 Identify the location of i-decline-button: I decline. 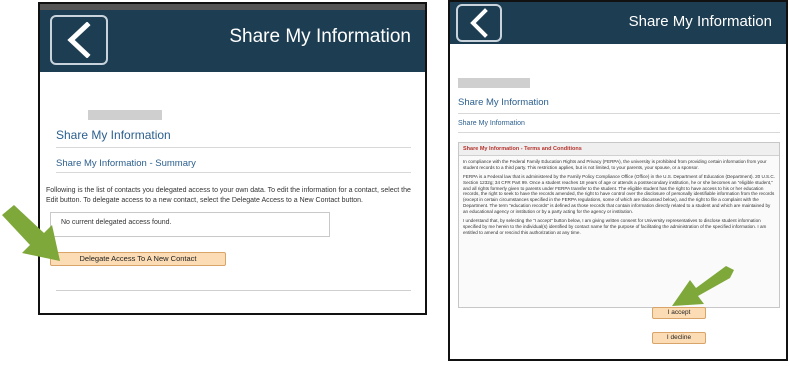
(679, 338).